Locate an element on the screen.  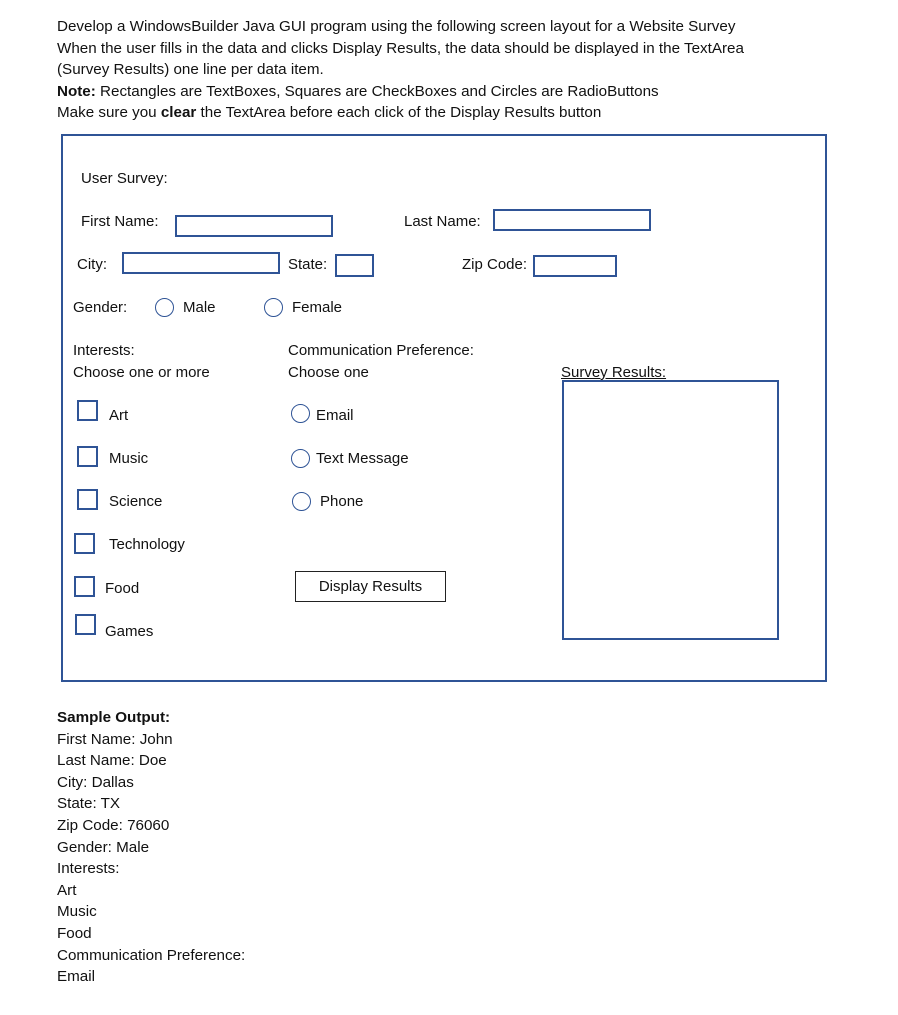
survey-results-textarea is located at coordinates (670, 510).